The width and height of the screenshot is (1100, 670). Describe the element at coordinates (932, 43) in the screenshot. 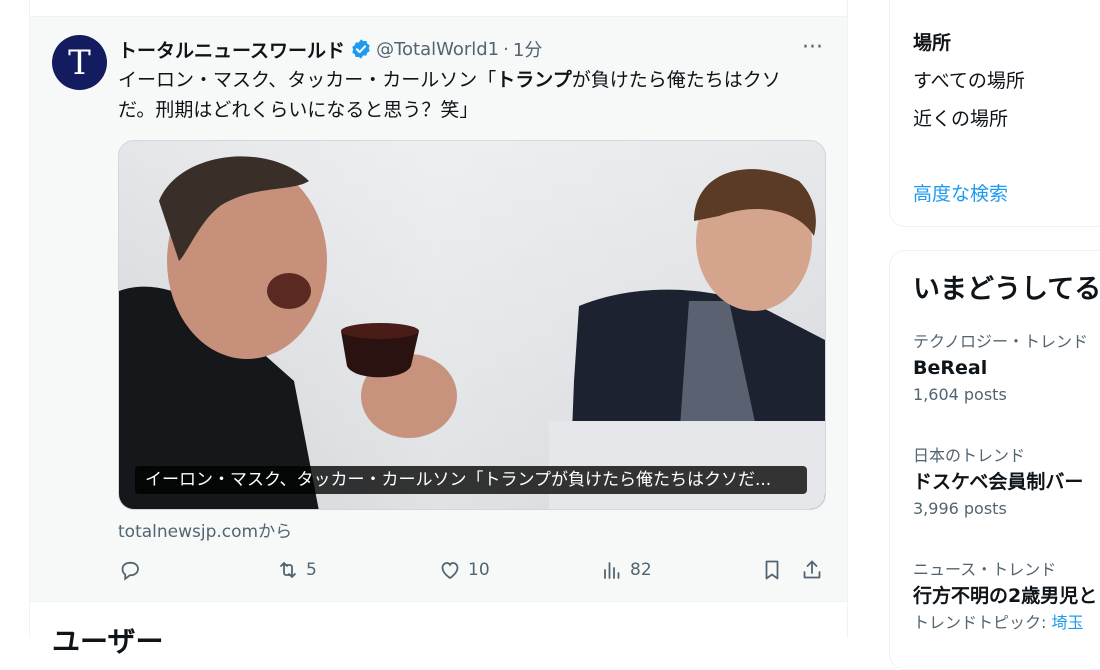

I see `location-heading: 場所` at that location.